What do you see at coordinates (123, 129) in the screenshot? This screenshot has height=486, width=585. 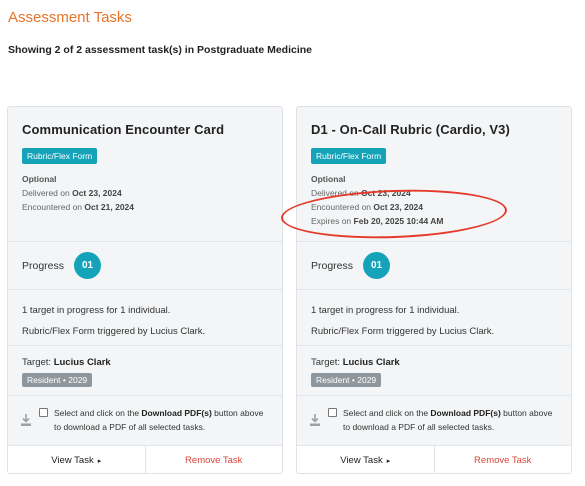 I see `card-title: Communication Encounter Card` at bounding box center [123, 129].